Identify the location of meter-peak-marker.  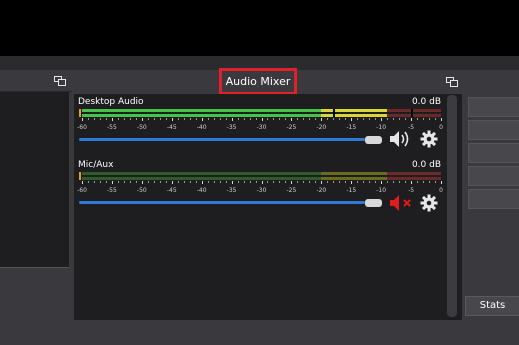
(412, 113).